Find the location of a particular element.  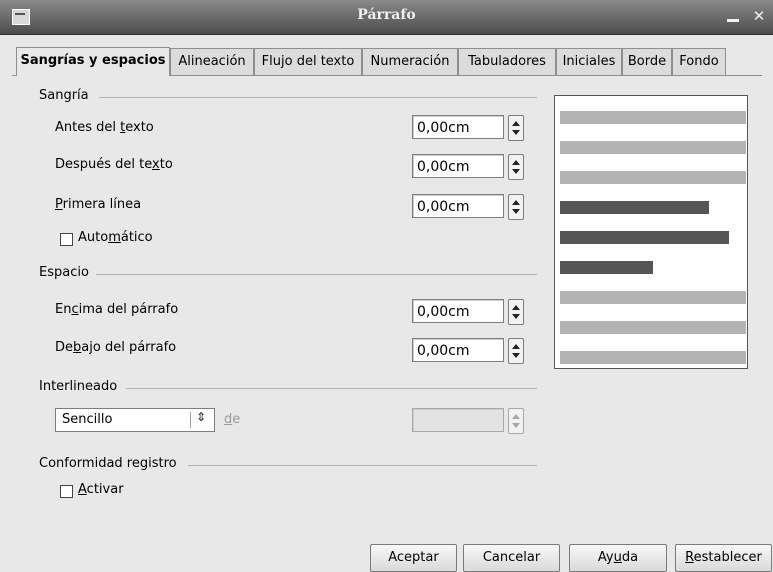

tab-numbering: Numeración is located at coordinates (410, 61).